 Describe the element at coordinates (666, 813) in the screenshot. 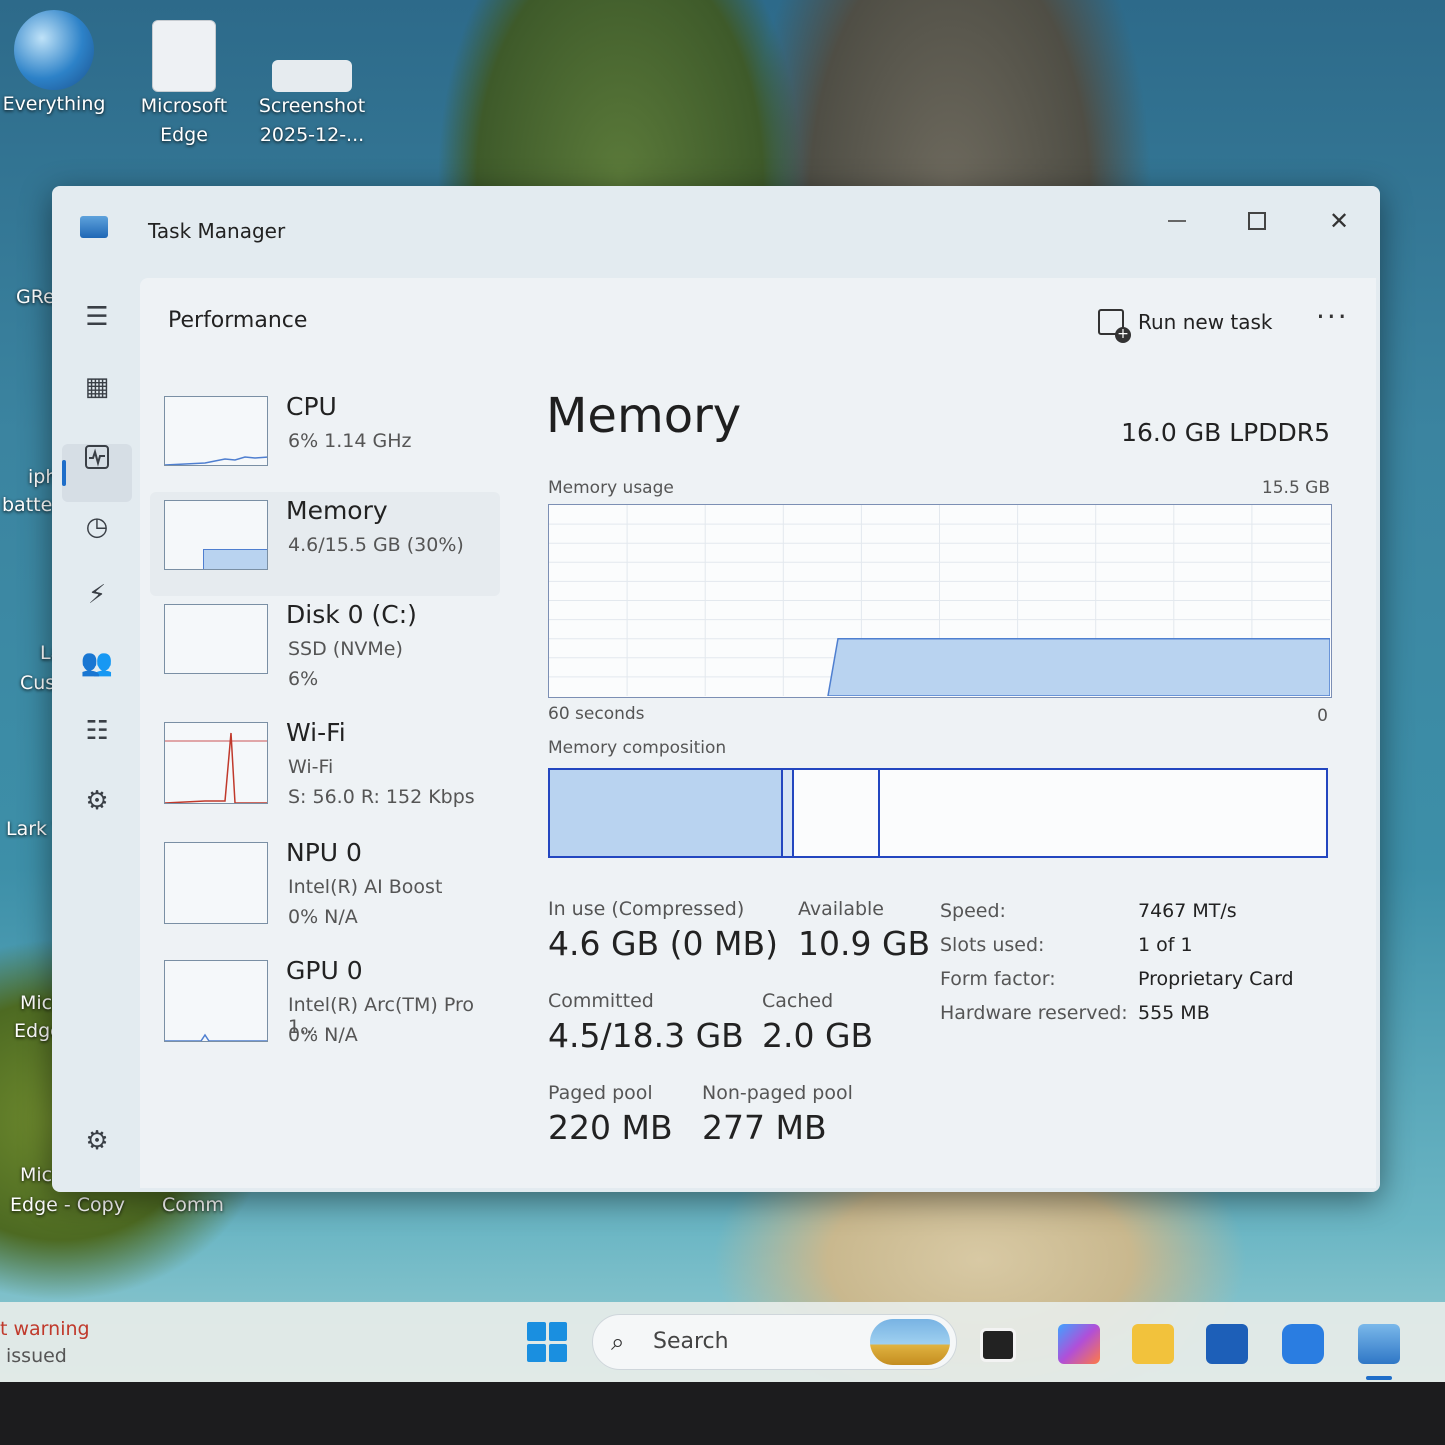

I see `composition-in-use` at that location.